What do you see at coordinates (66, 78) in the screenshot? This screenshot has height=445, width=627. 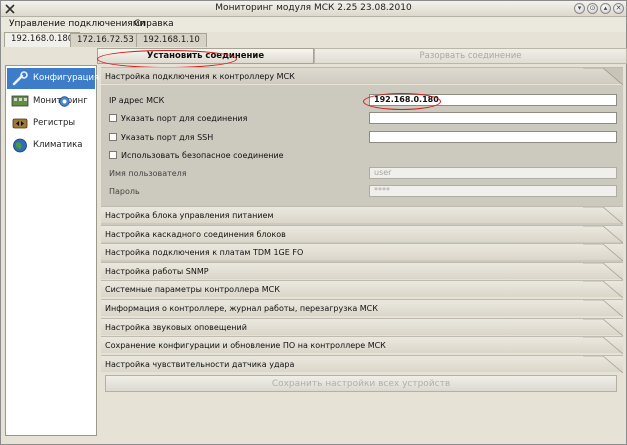 I see `sidebar-item-label: Конфигурация` at bounding box center [66, 78].